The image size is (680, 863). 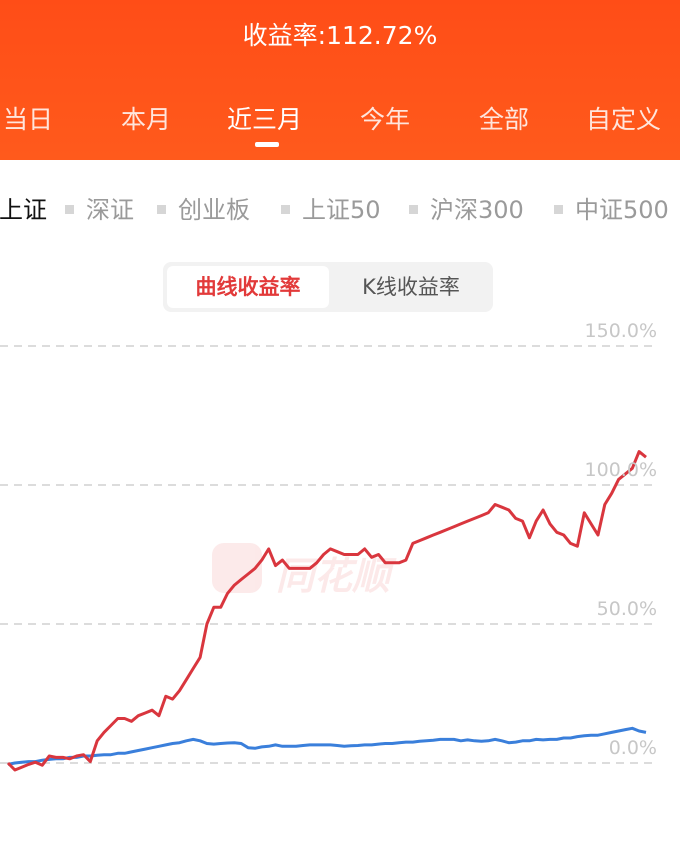 I want to click on y-tick-label: 150.0%, so click(x=620, y=331).